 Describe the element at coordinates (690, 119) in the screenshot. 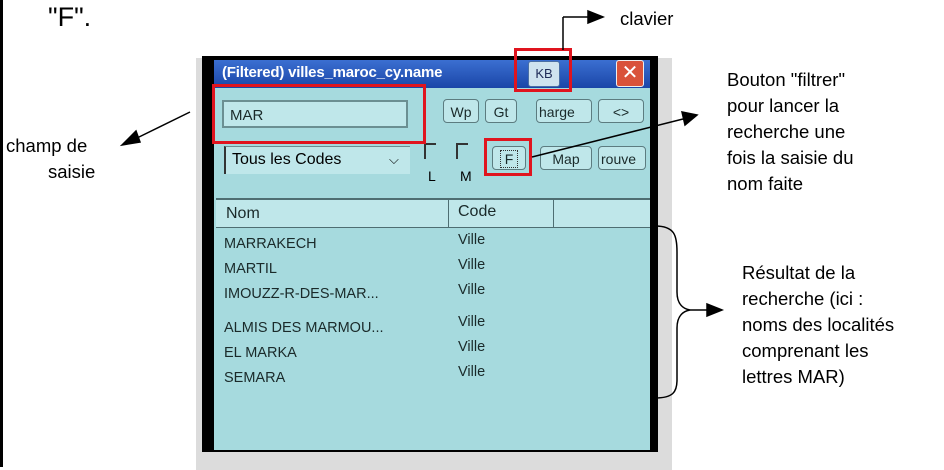

I see `arrow-filtrer-head` at that location.